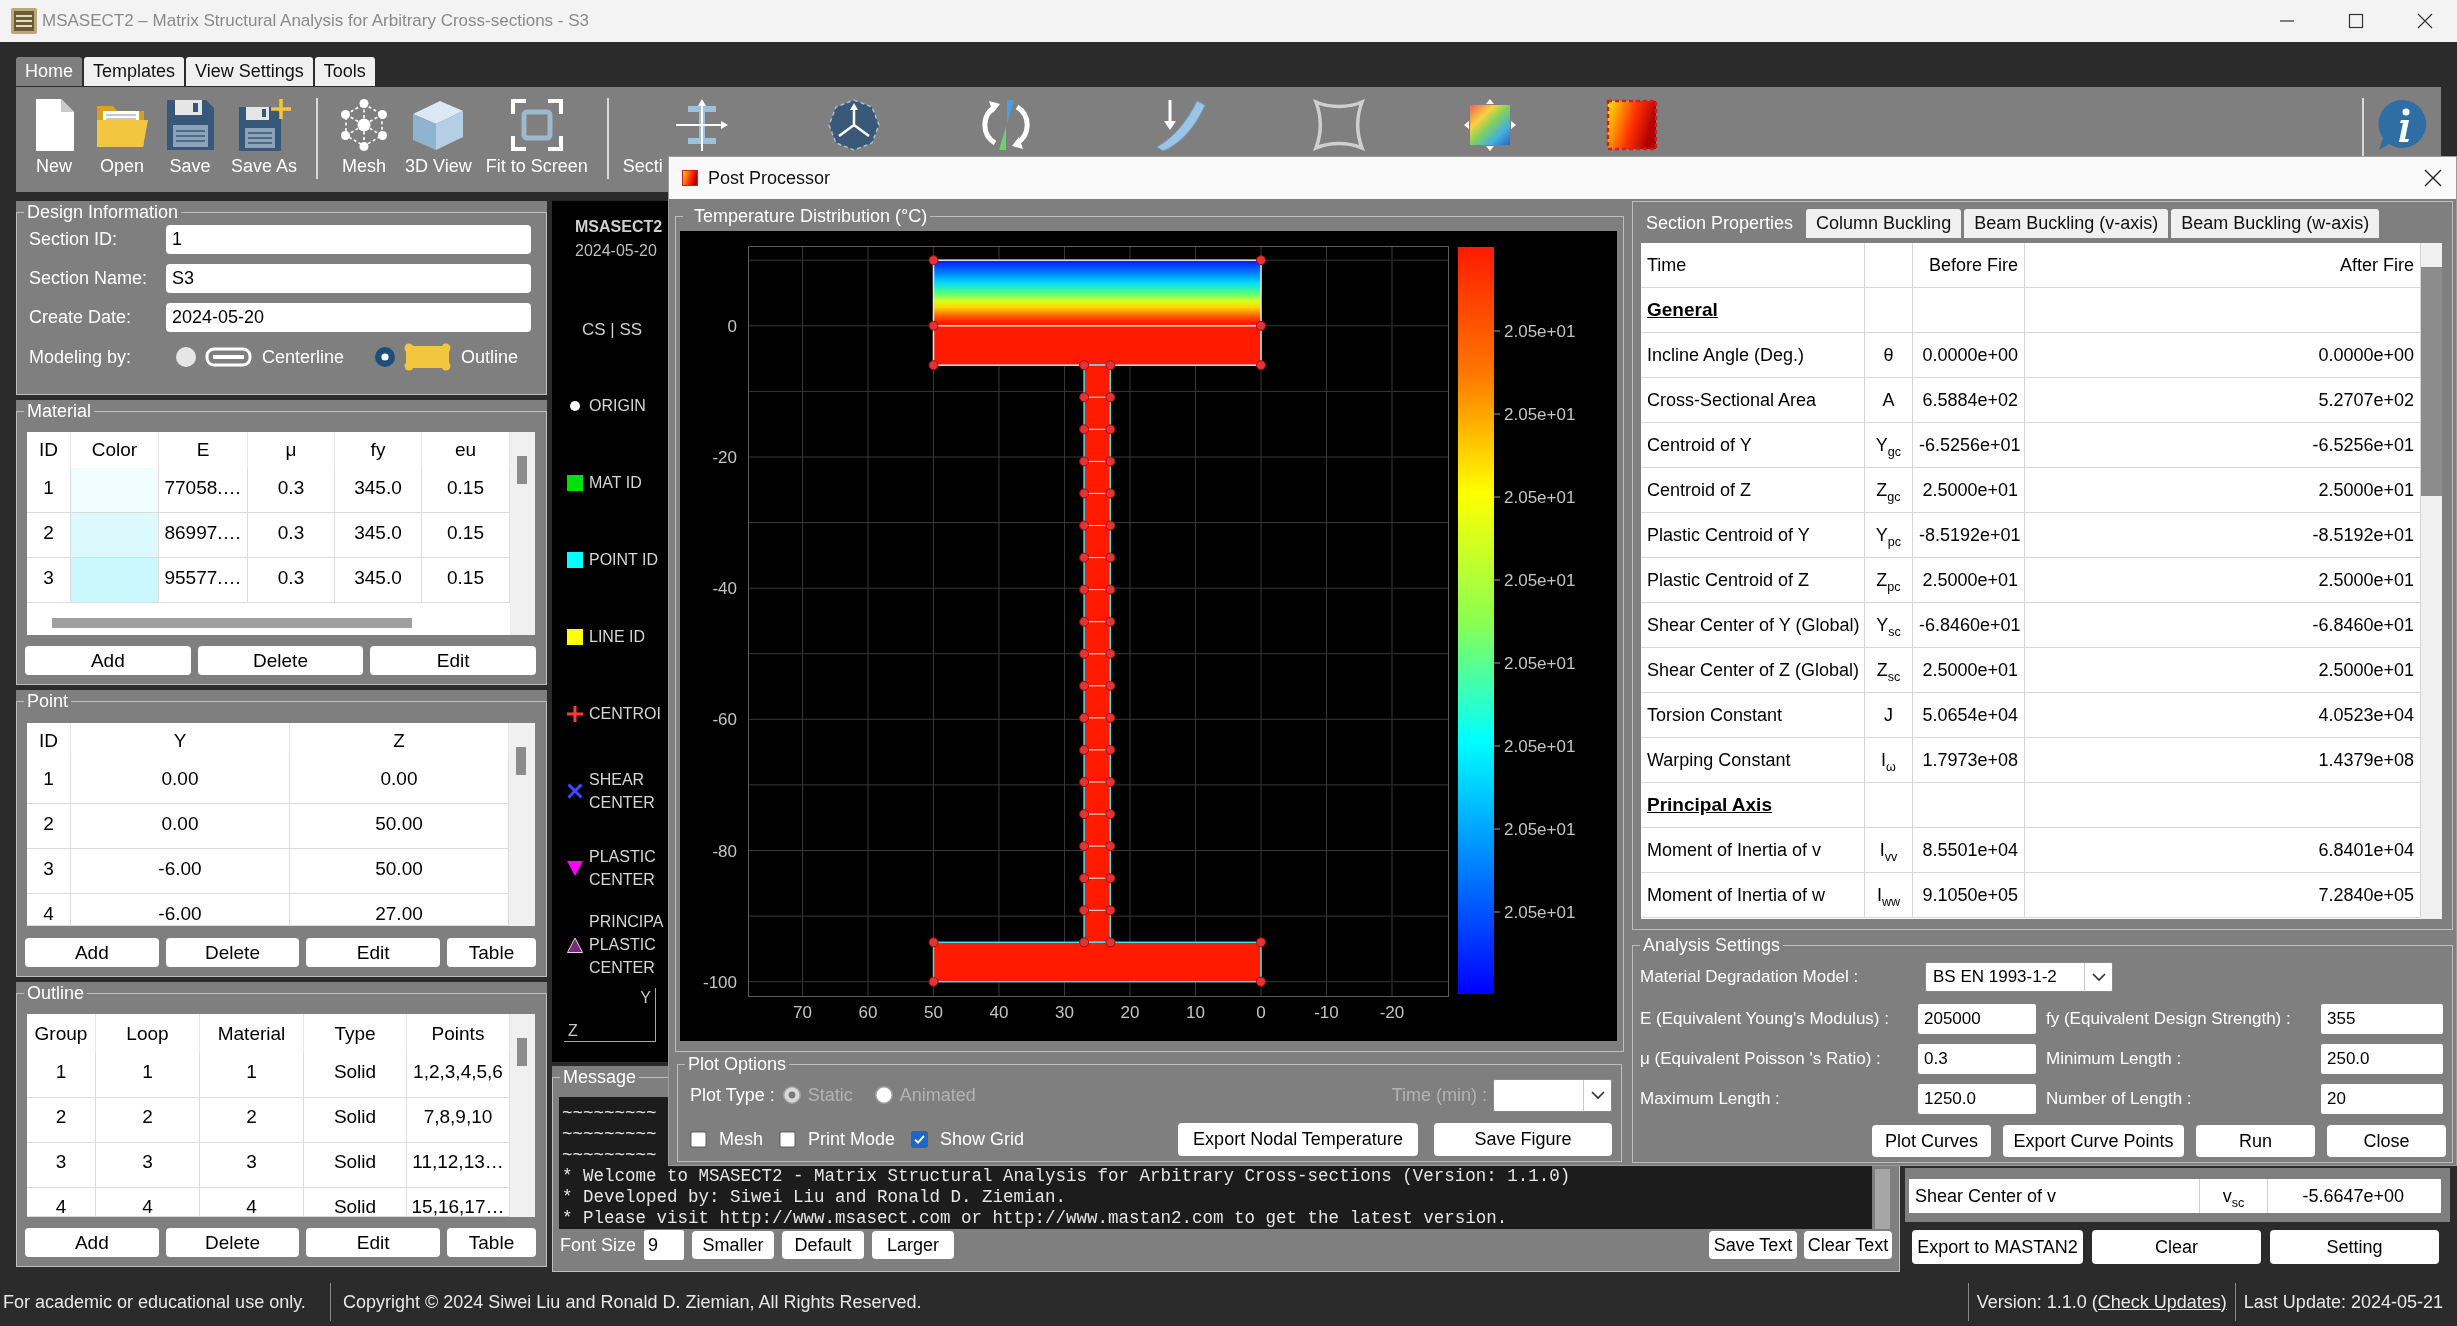 This screenshot has height=1326, width=2457. What do you see at coordinates (303, 357) in the screenshot?
I see `option-label: Centerline` at bounding box center [303, 357].